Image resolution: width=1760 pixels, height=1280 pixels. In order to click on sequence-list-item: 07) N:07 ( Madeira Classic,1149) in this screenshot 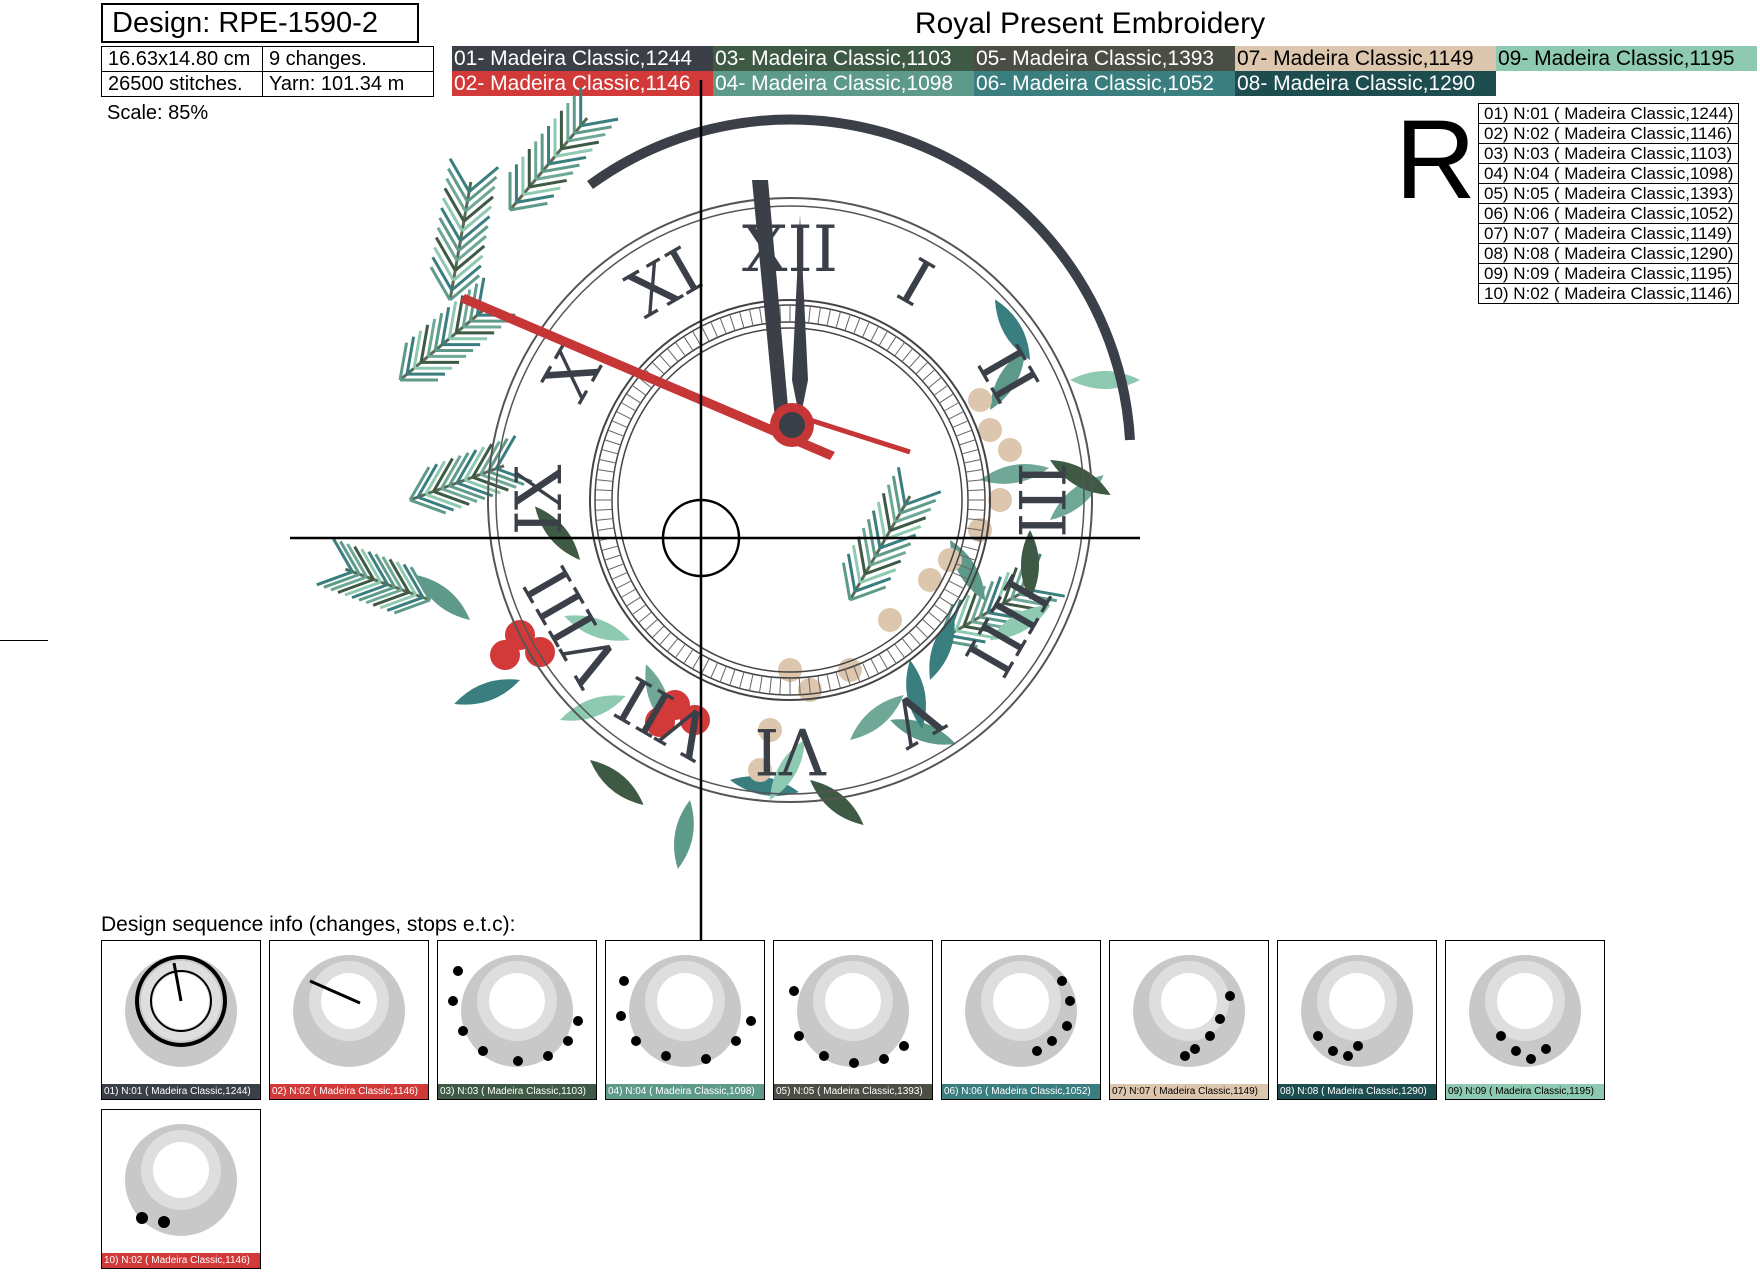, I will do `click(1608, 233)`.